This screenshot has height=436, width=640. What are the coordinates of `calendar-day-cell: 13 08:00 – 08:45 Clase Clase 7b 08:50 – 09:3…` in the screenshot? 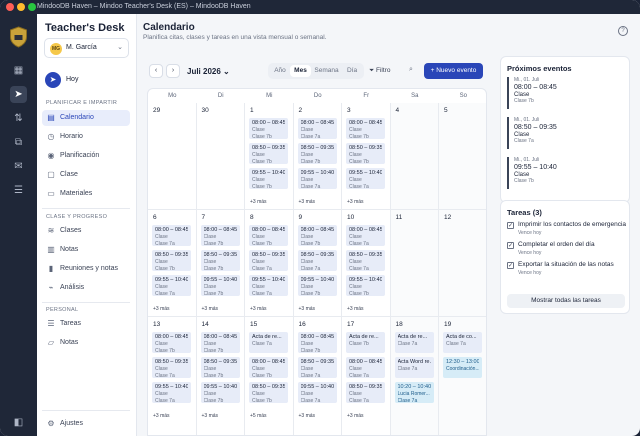 It's located at (172, 376).